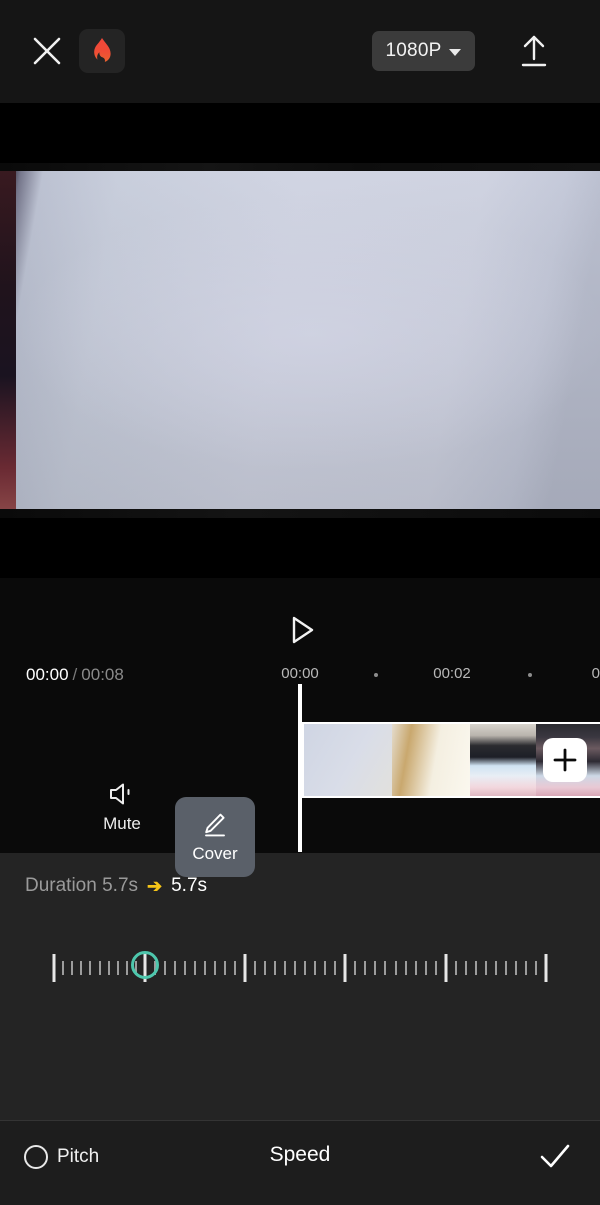 The width and height of the screenshot is (600, 1205). What do you see at coordinates (215, 824) in the screenshot?
I see `pencil-edit-icon` at bounding box center [215, 824].